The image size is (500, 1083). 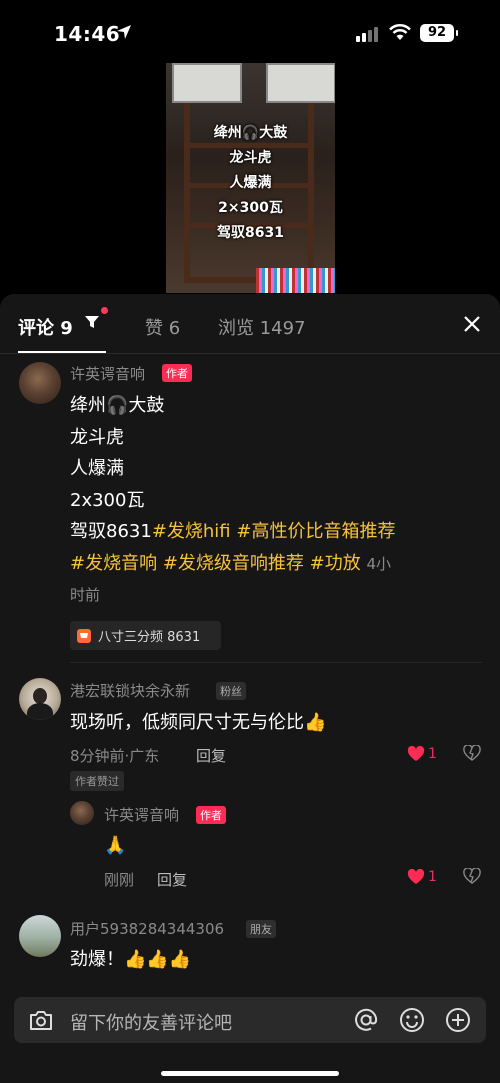 I want to click on friend-badge: 朋友, so click(x=261, y=929).